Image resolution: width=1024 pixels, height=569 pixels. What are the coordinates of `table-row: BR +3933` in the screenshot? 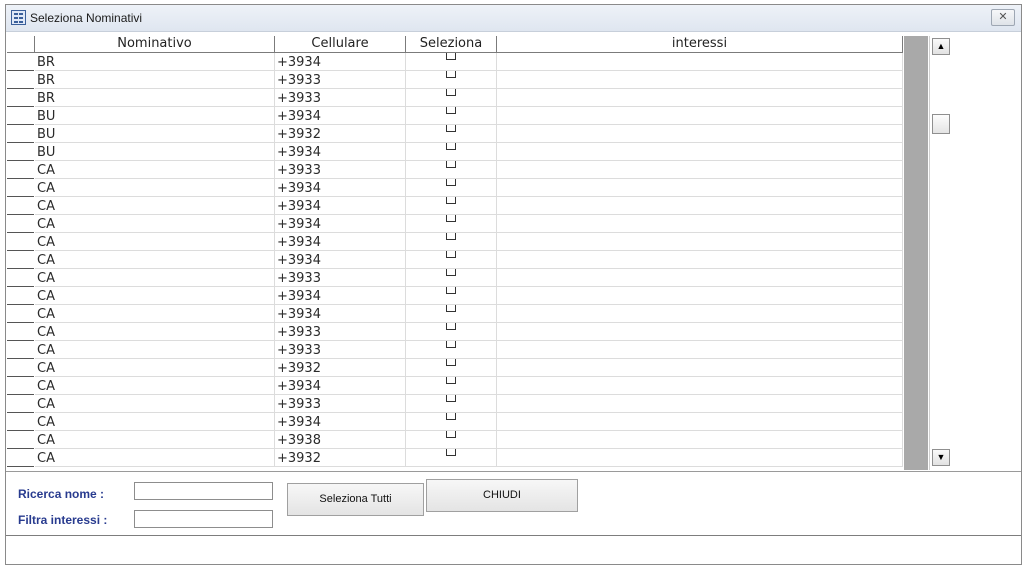 It's located at (455, 98).